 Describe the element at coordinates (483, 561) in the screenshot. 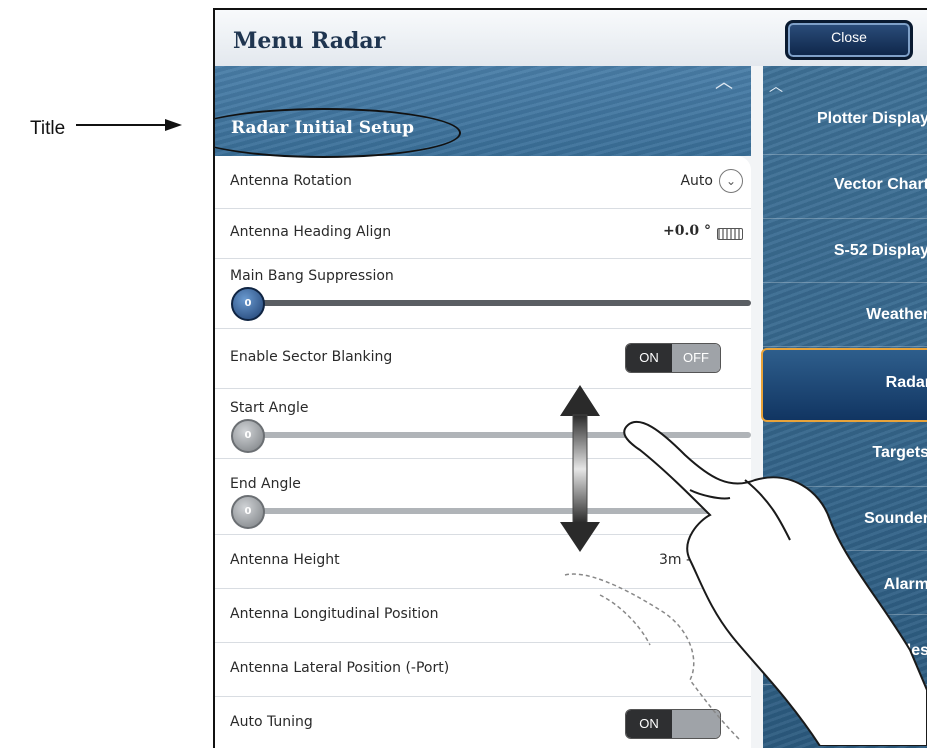

I see `setting-antenna-height: Antenna Height 3m -` at that location.